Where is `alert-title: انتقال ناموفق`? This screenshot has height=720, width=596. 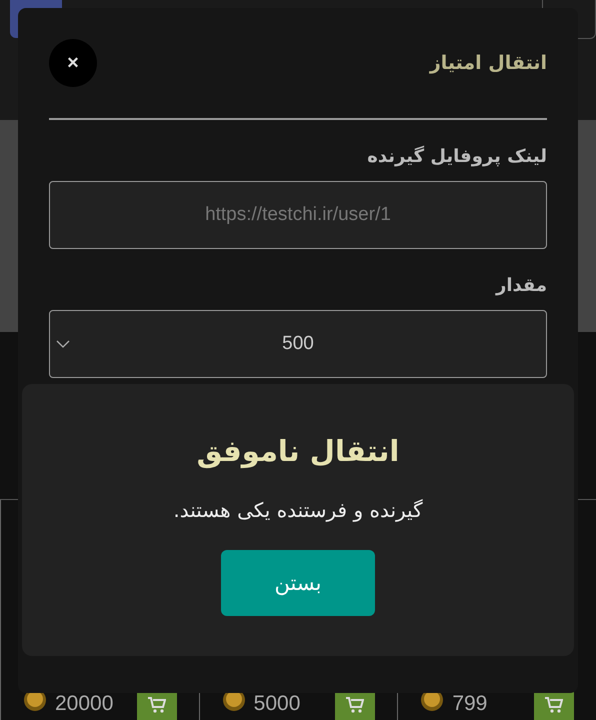 alert-title: انتقال ناموفق is located at coordinates (298, 451).